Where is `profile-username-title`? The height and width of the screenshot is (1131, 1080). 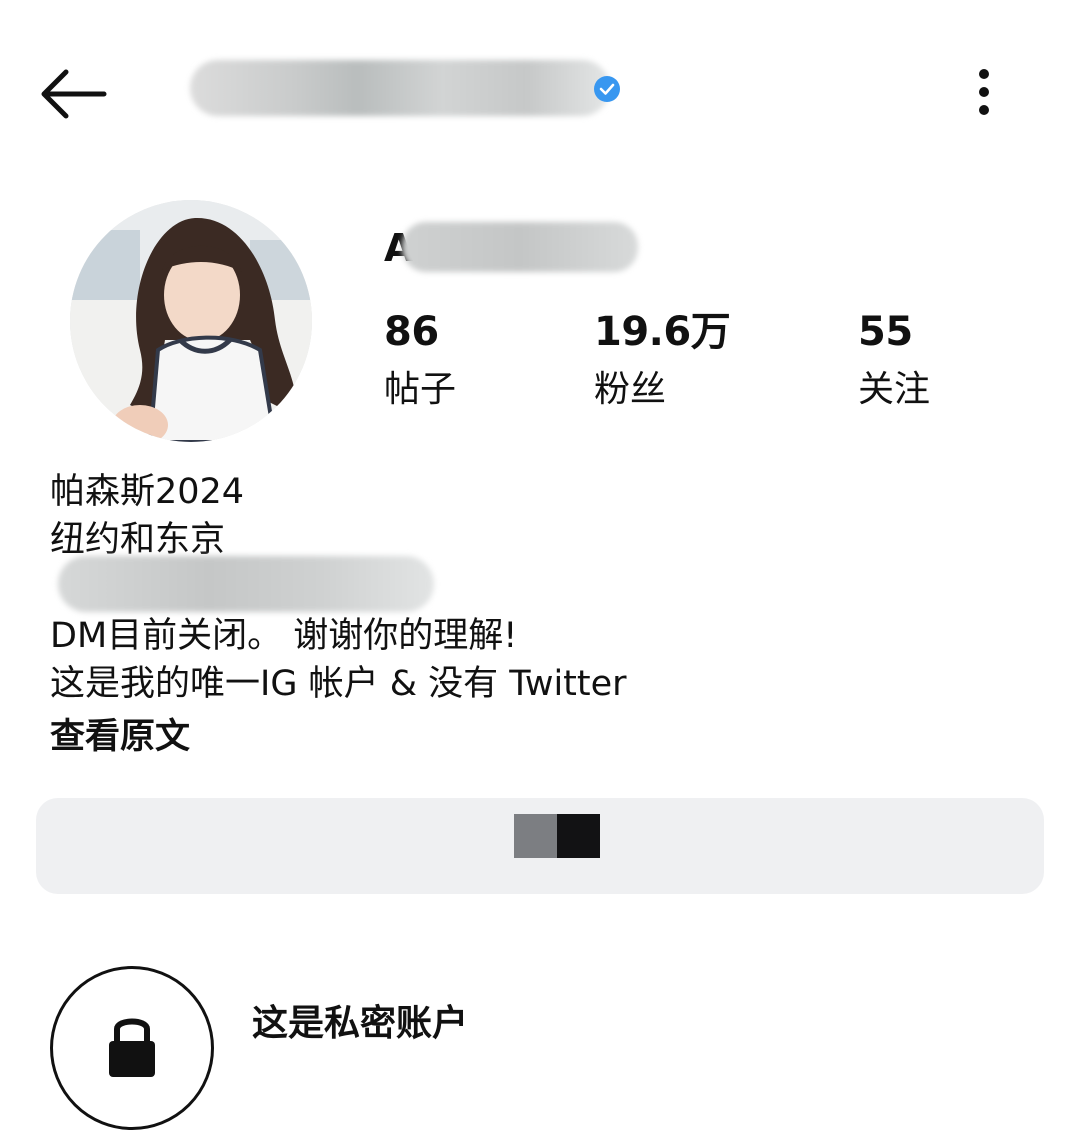
profile-username-title is located at coordinates (410, 90).